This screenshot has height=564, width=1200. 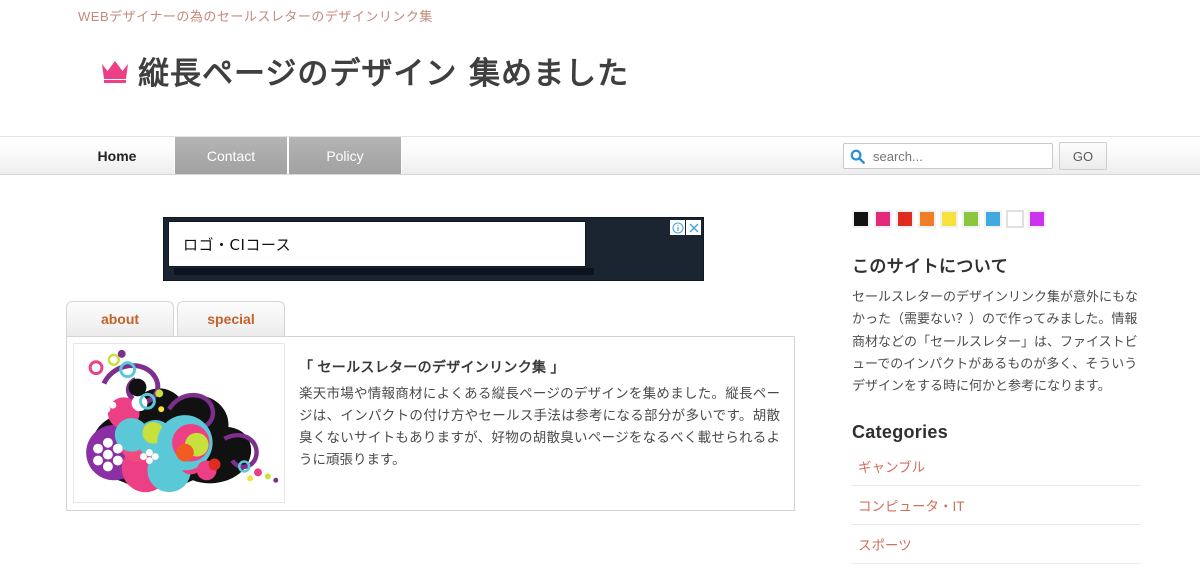 What do you see at coordinates (993, 219) in the screenshot?
I see `swatch-blue` at bounding box center [993, 219].